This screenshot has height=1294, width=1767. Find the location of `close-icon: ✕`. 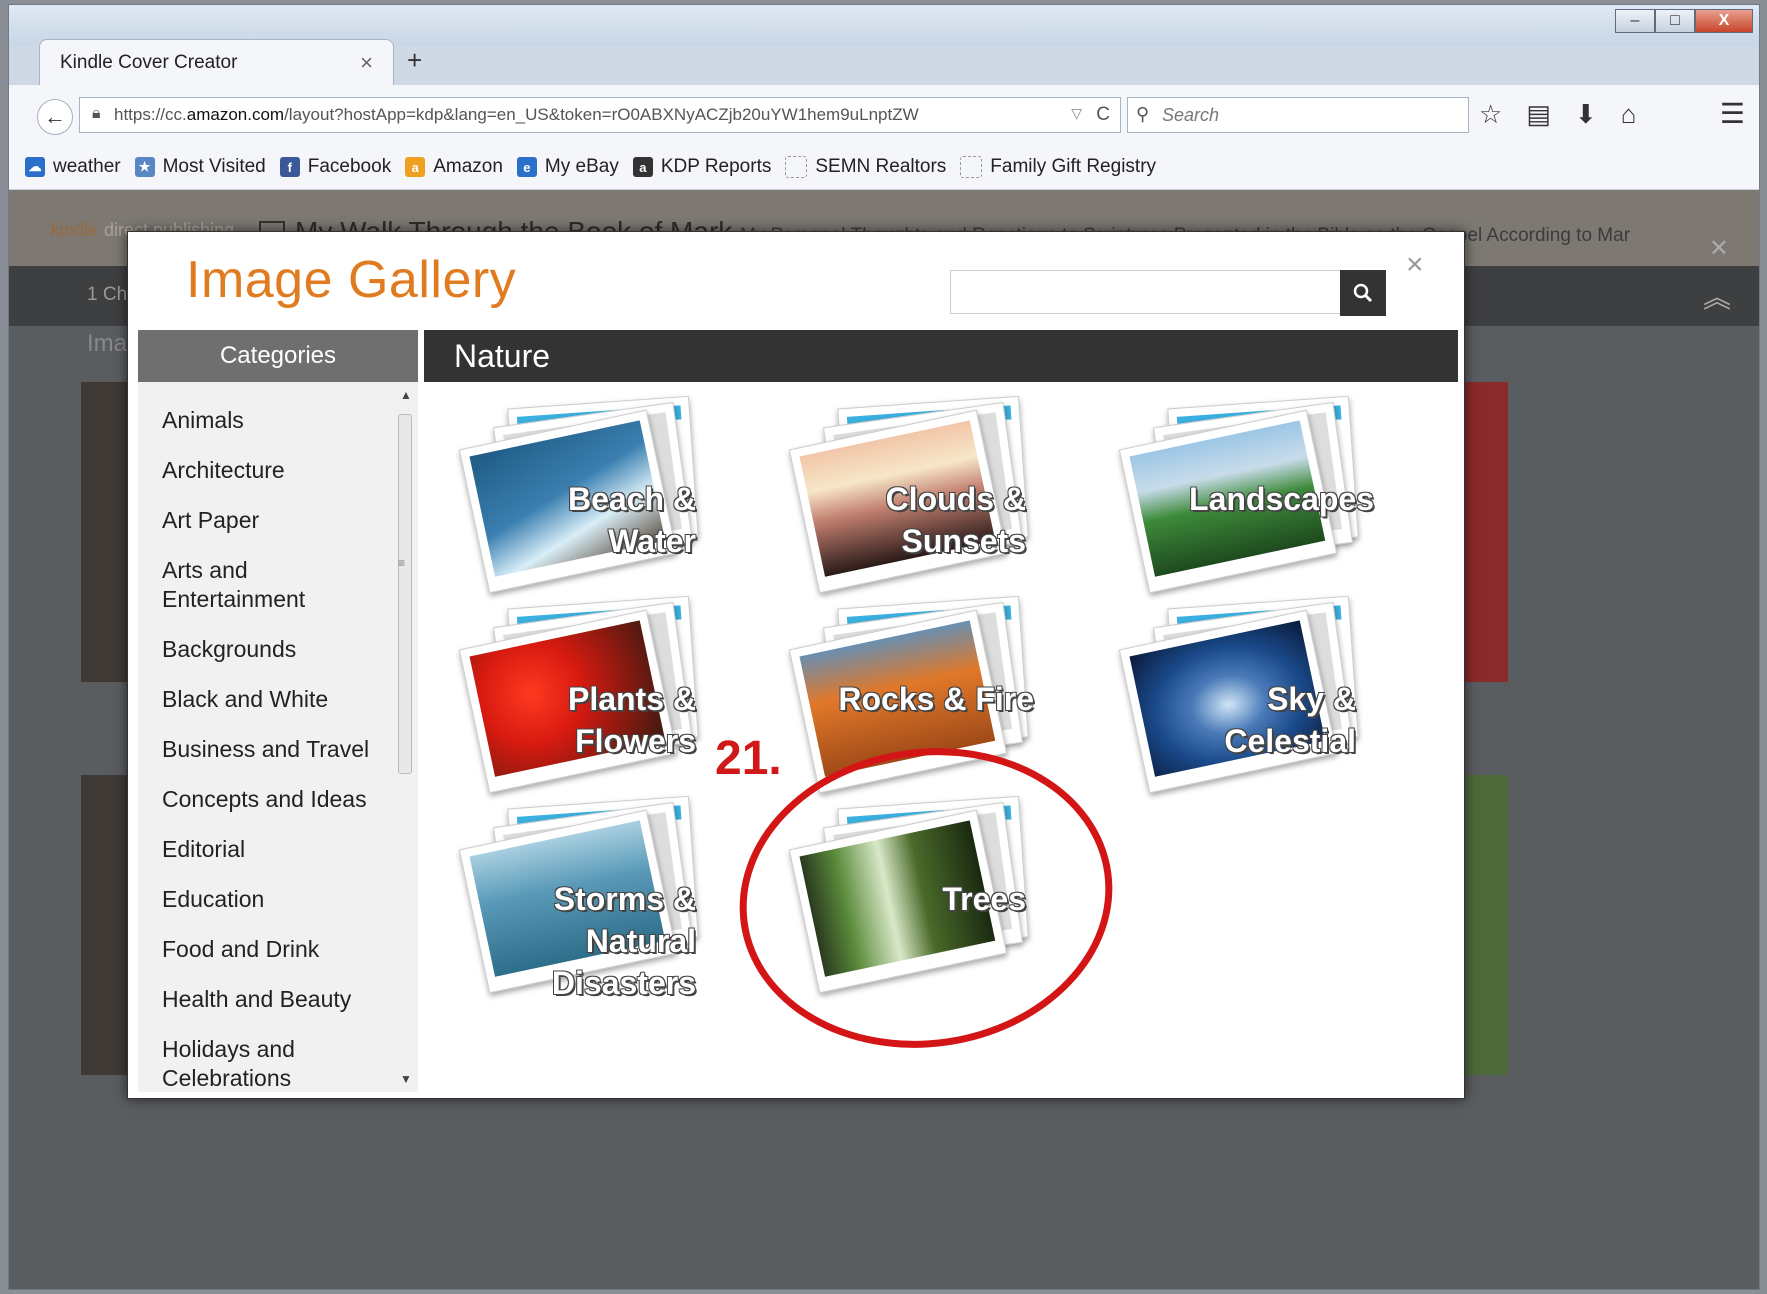

close-icon: ✕ is located at coordinates (1719, 248).